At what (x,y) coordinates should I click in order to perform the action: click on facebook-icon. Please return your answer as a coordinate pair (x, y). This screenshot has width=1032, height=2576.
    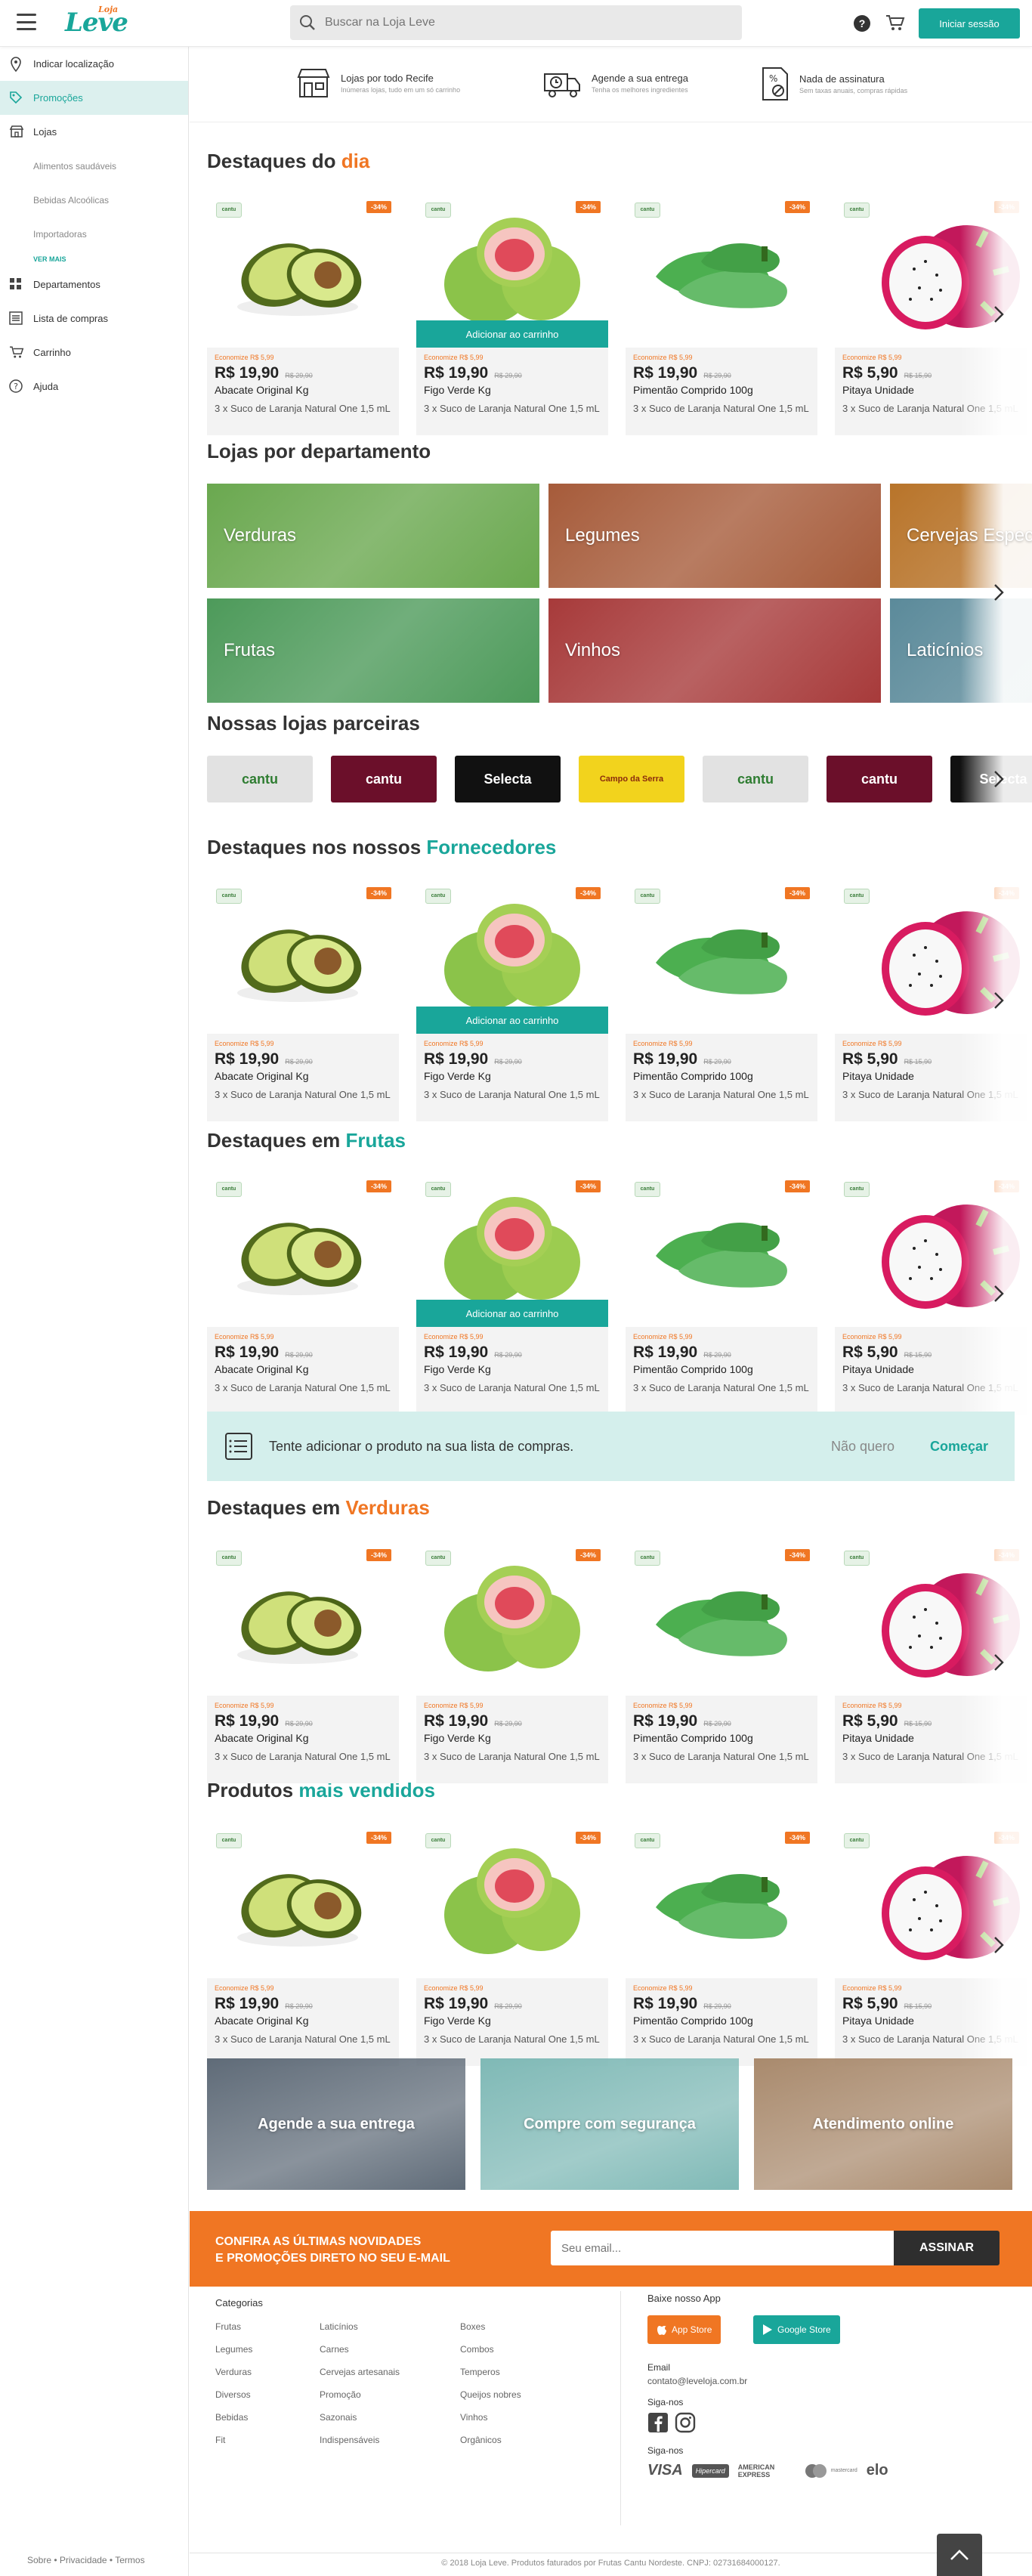
    Looking at the image, I should click on (658, 2422).